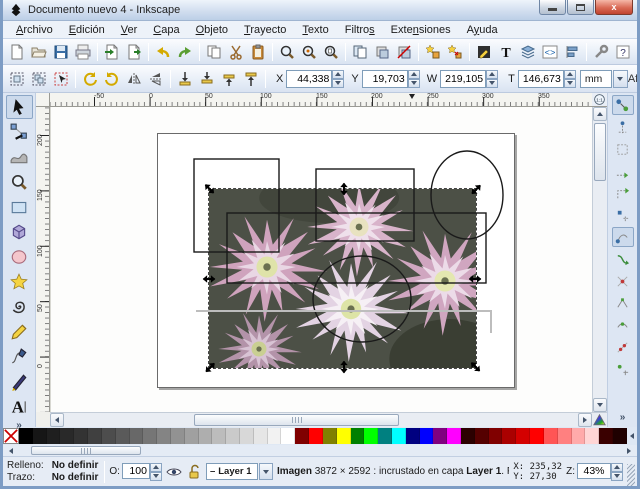  Describe the element at coordinates (194, 472) in the screenshot. I see `layer-lock-icon` at that location.